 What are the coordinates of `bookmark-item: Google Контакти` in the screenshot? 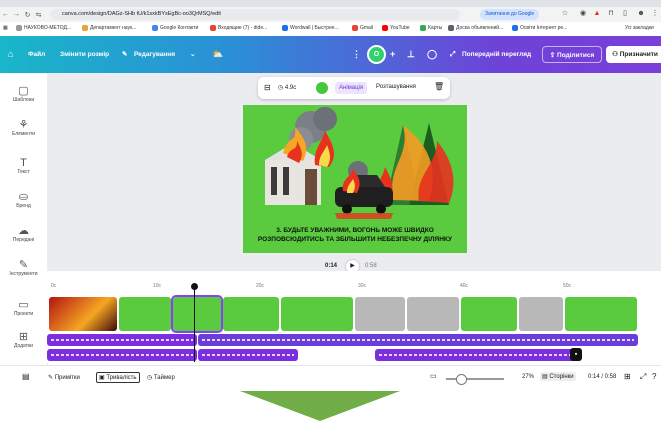 It's located at (175, 28).